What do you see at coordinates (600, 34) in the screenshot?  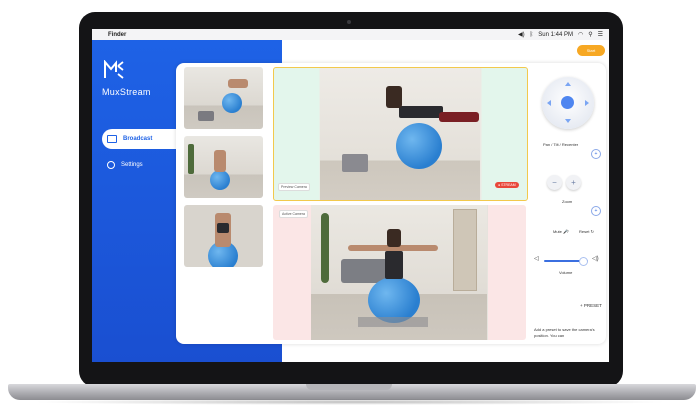 I see `list-status-icon: ☰` at bounding box center [600, 34].